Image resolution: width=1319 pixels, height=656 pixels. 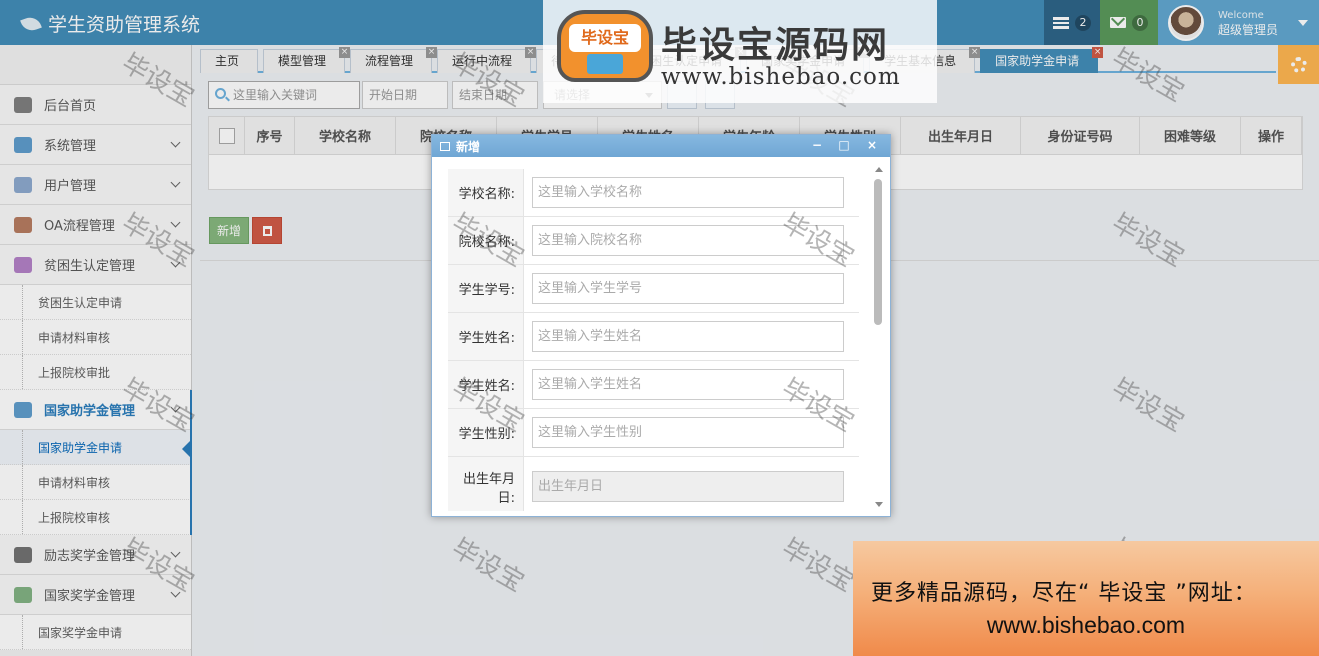 I want to click on logo-banner: 毕设宝 毕设宝源码网 www.bishebao.com, so click(x=740, y=51).